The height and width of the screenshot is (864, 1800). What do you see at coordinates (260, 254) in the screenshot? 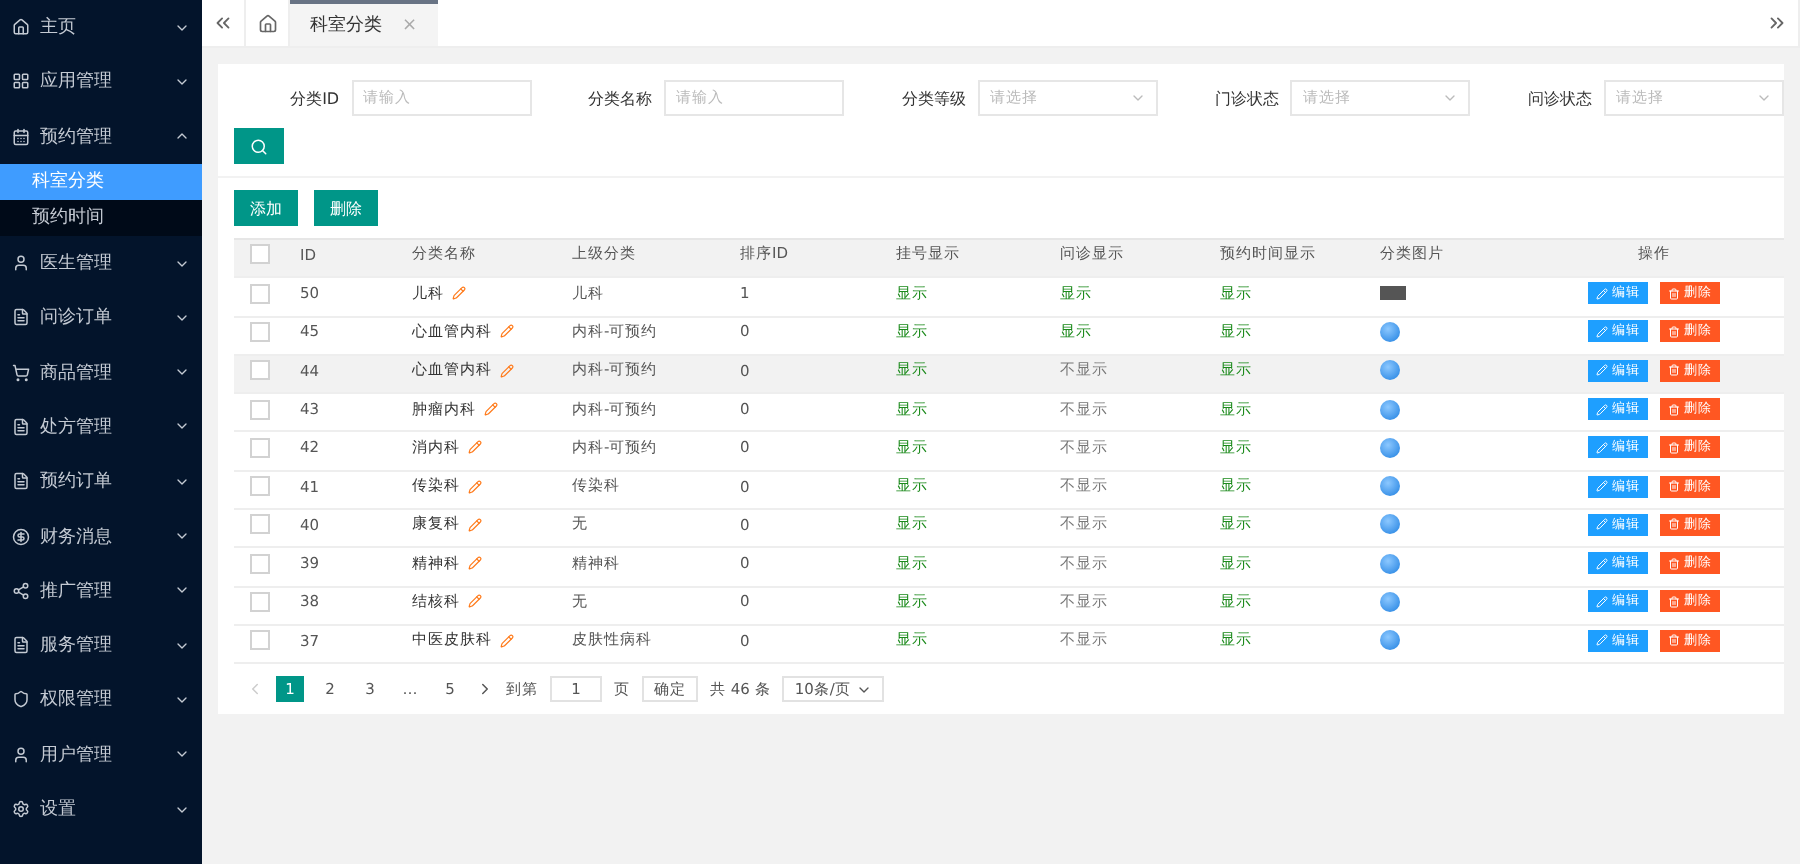
I see `select-all-checkbox` at bounding box center [260, 254].